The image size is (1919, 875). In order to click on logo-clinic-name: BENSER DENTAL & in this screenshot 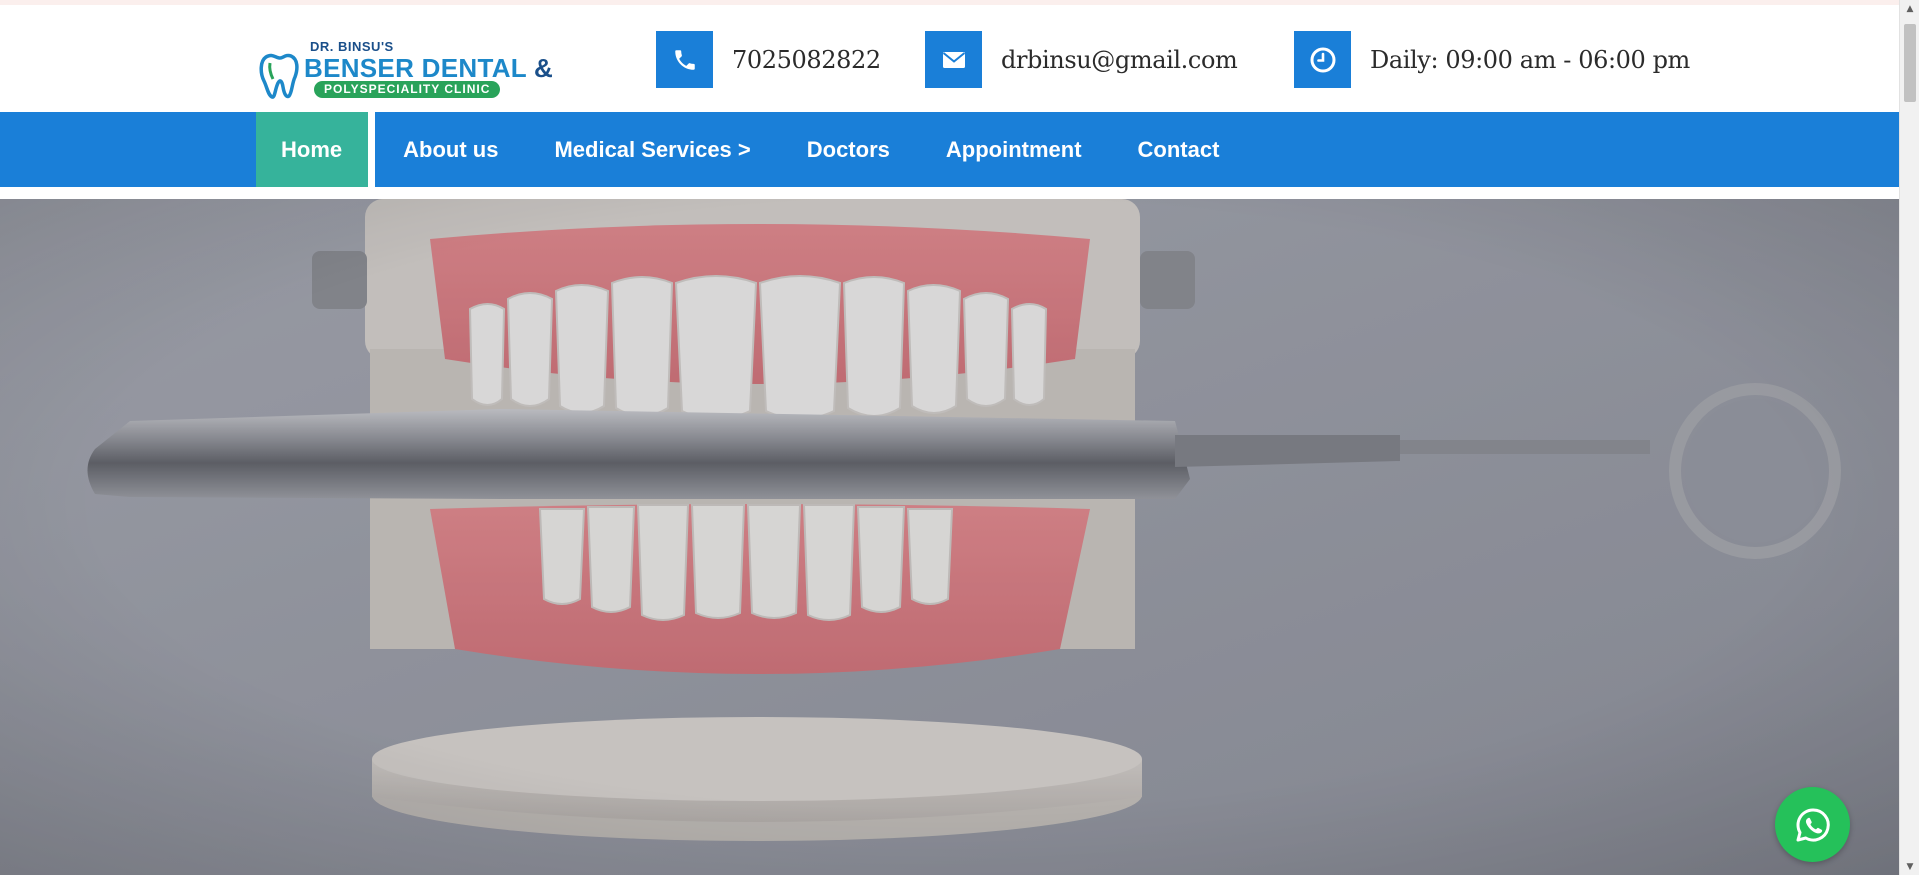, I will do `click(428, 68)`.